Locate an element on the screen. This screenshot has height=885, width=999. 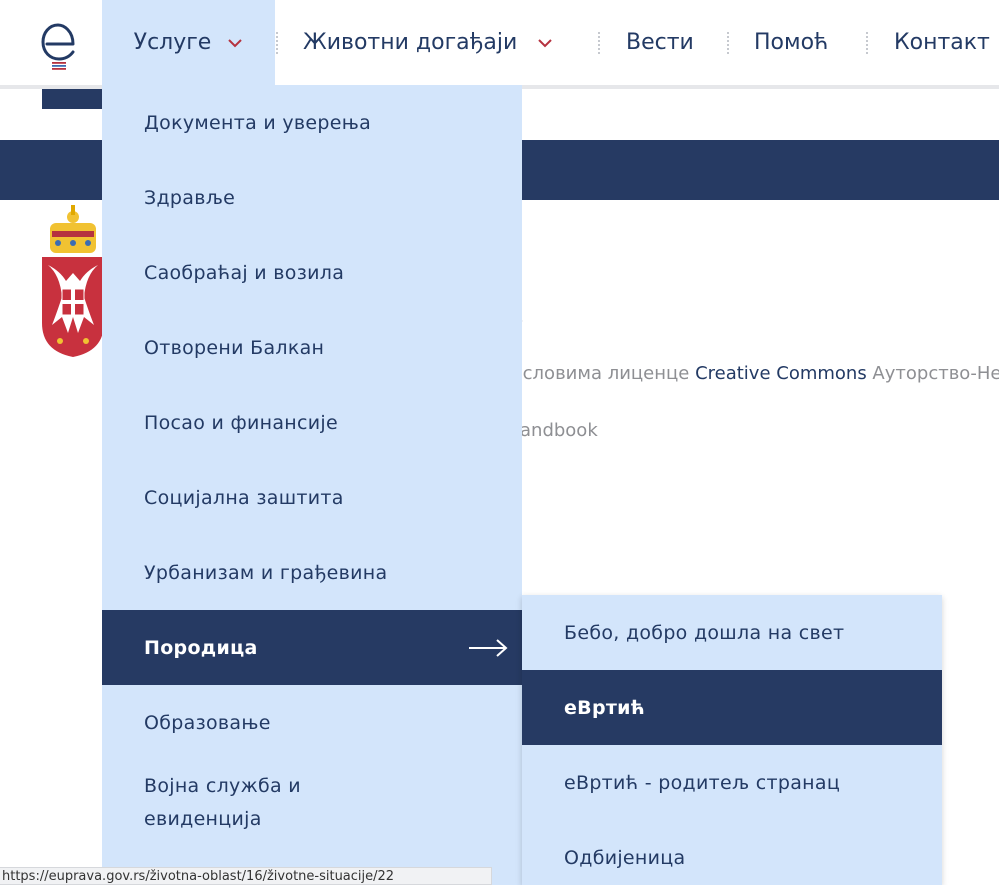
menu-item-social-protection: Социјална заштита is located at coordinates (312, 497).